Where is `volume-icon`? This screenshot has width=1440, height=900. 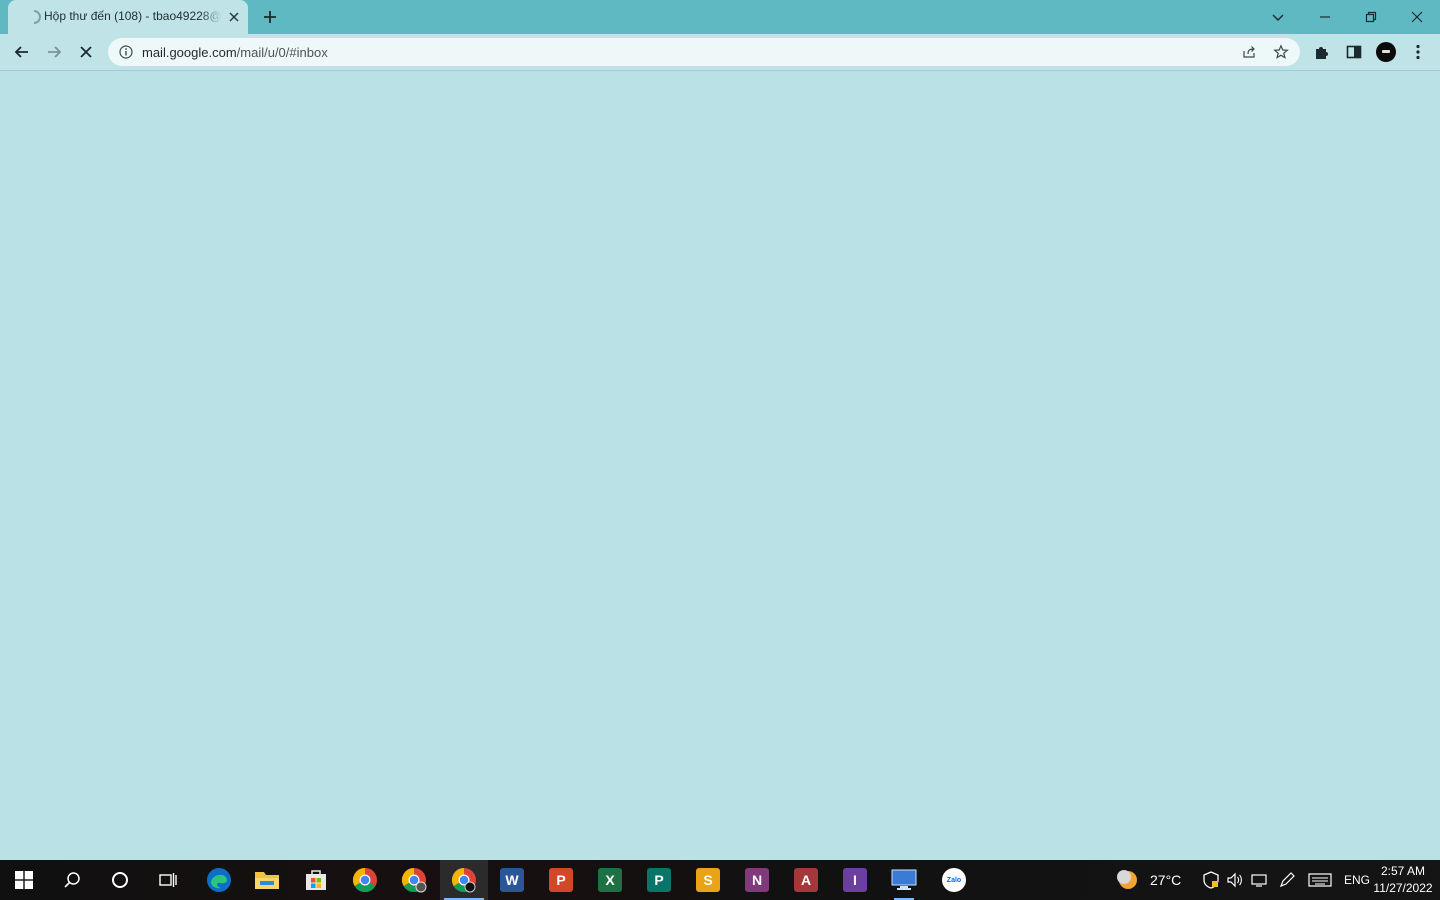
volume-icon is located at coordinates (1235, 880).